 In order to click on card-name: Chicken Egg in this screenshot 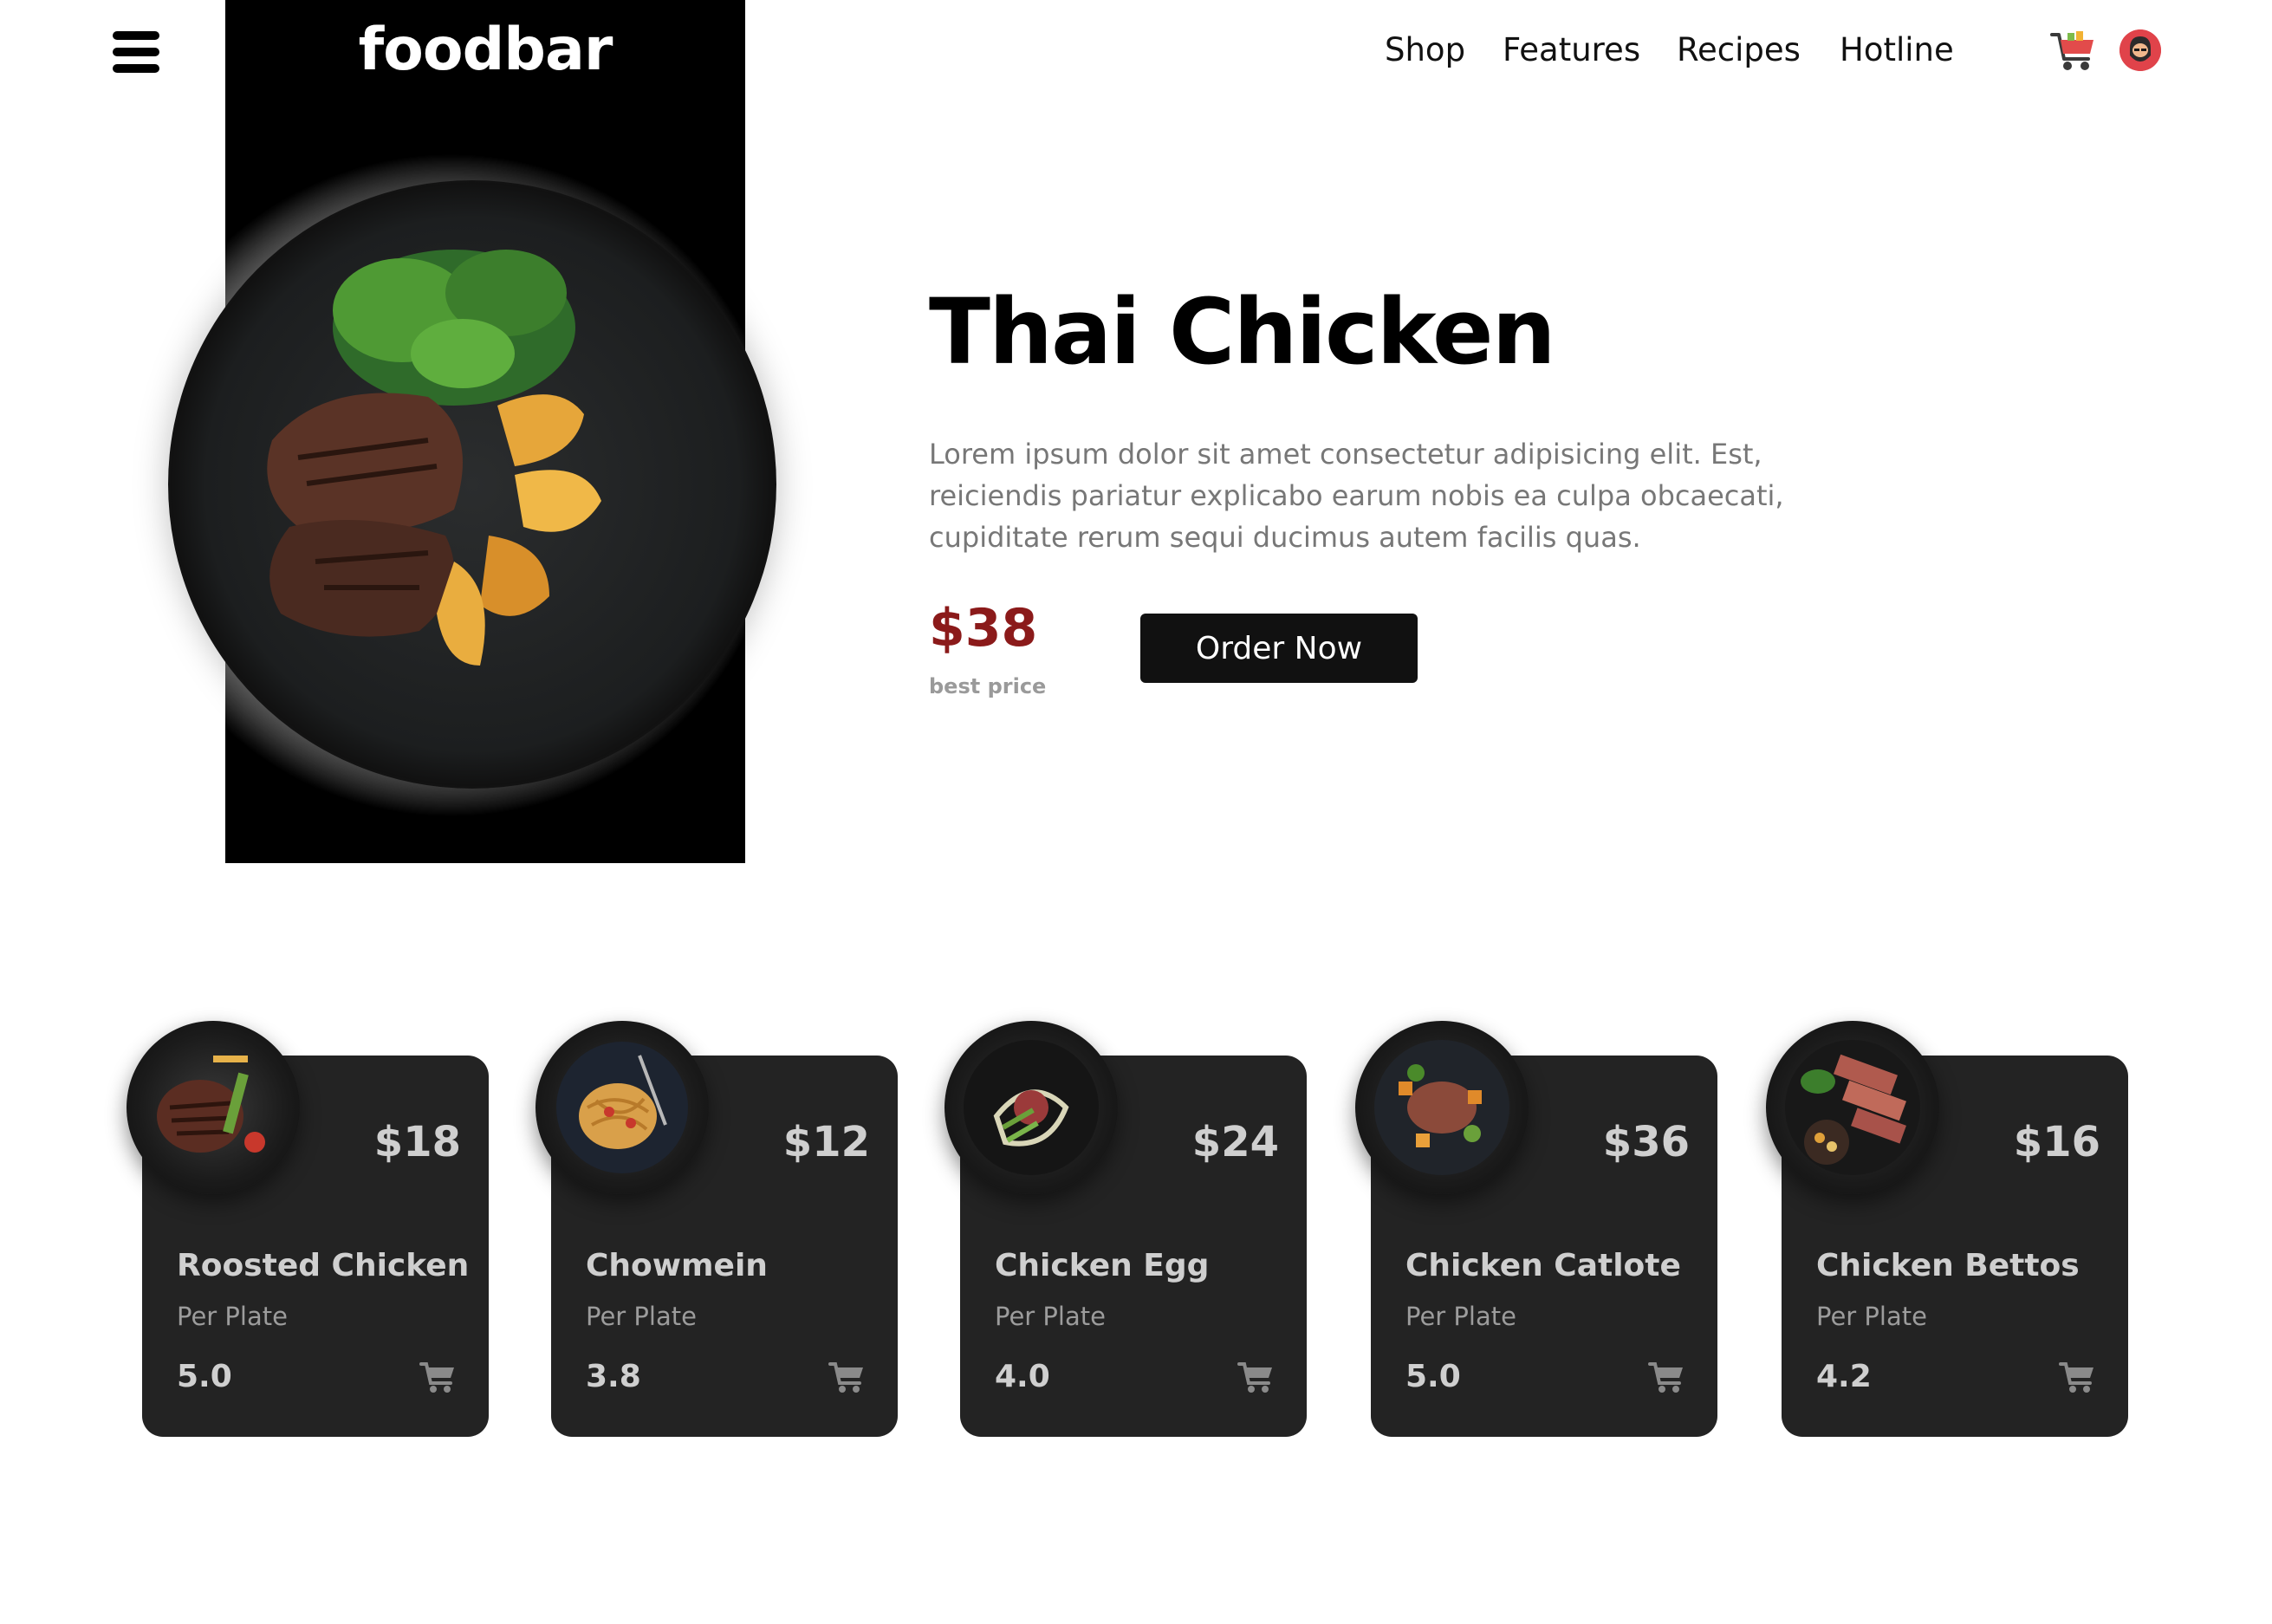, I will do `click(1102, 1265)`.